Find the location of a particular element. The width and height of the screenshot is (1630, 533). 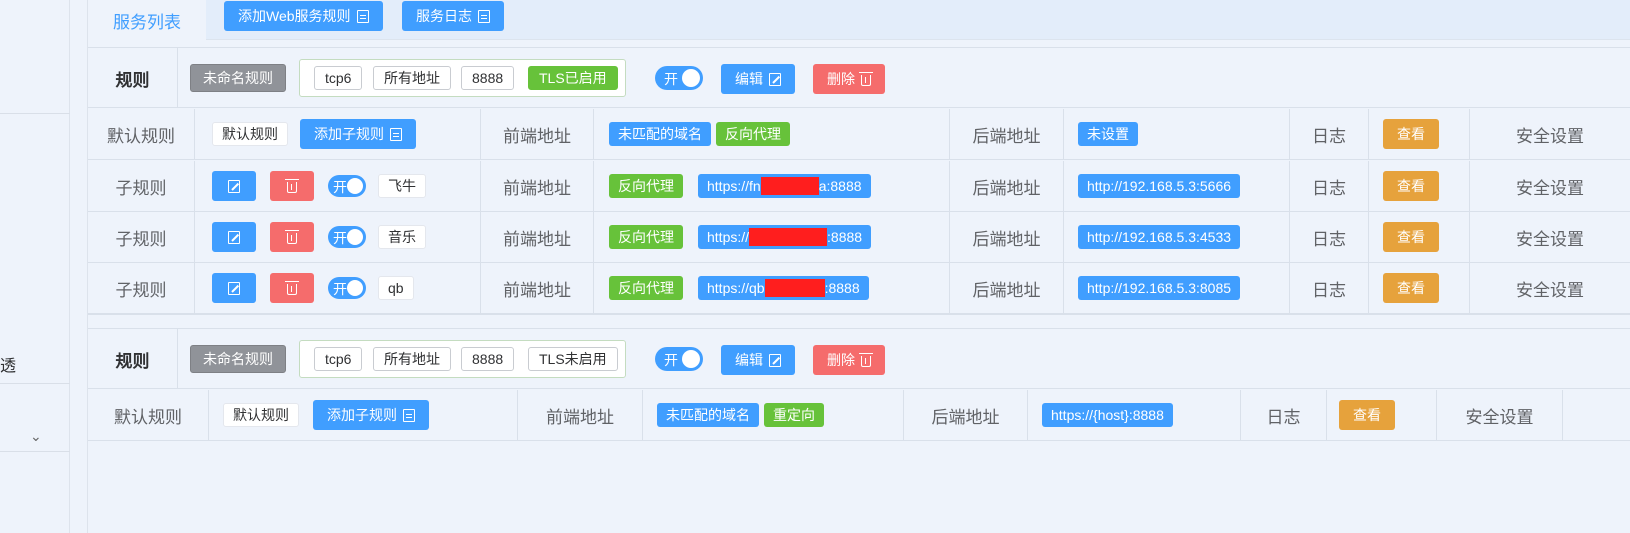

default-rule-tag: 默认规则 is located at coordinates (261, 415).